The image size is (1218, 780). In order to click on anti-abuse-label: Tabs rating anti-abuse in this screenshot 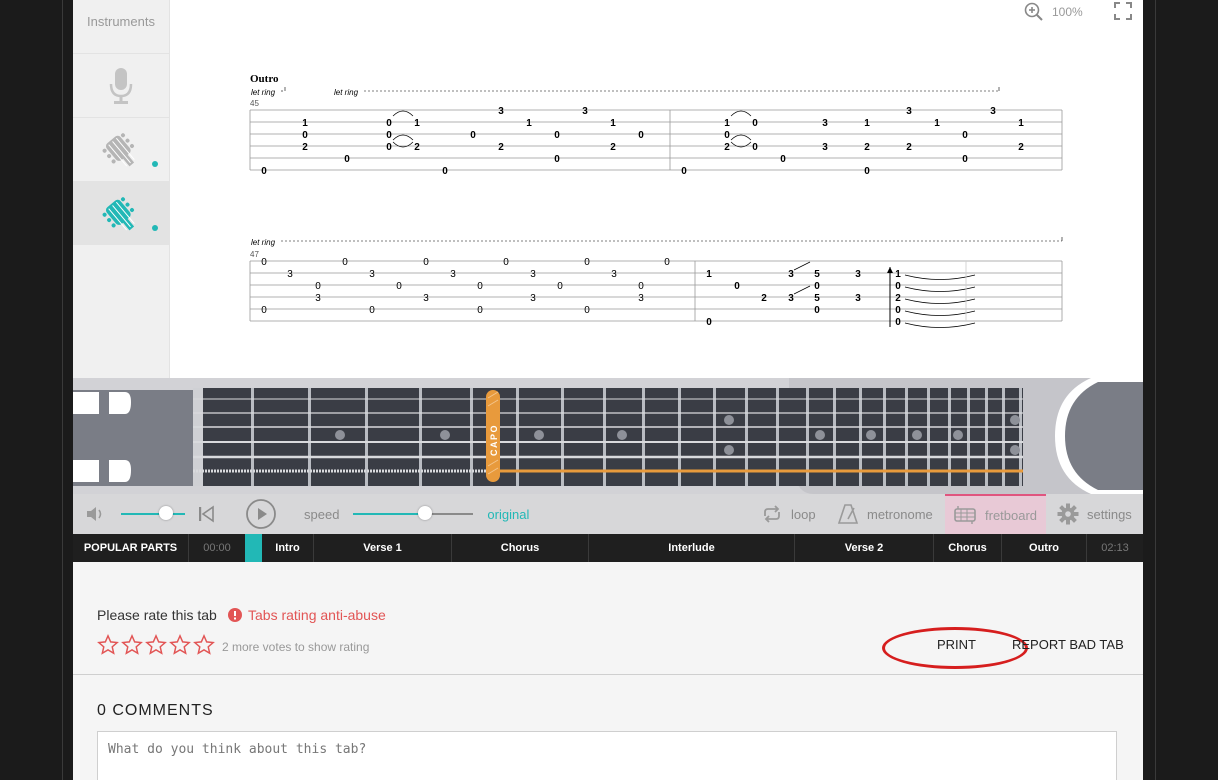, I will do `click(317, 615)`.